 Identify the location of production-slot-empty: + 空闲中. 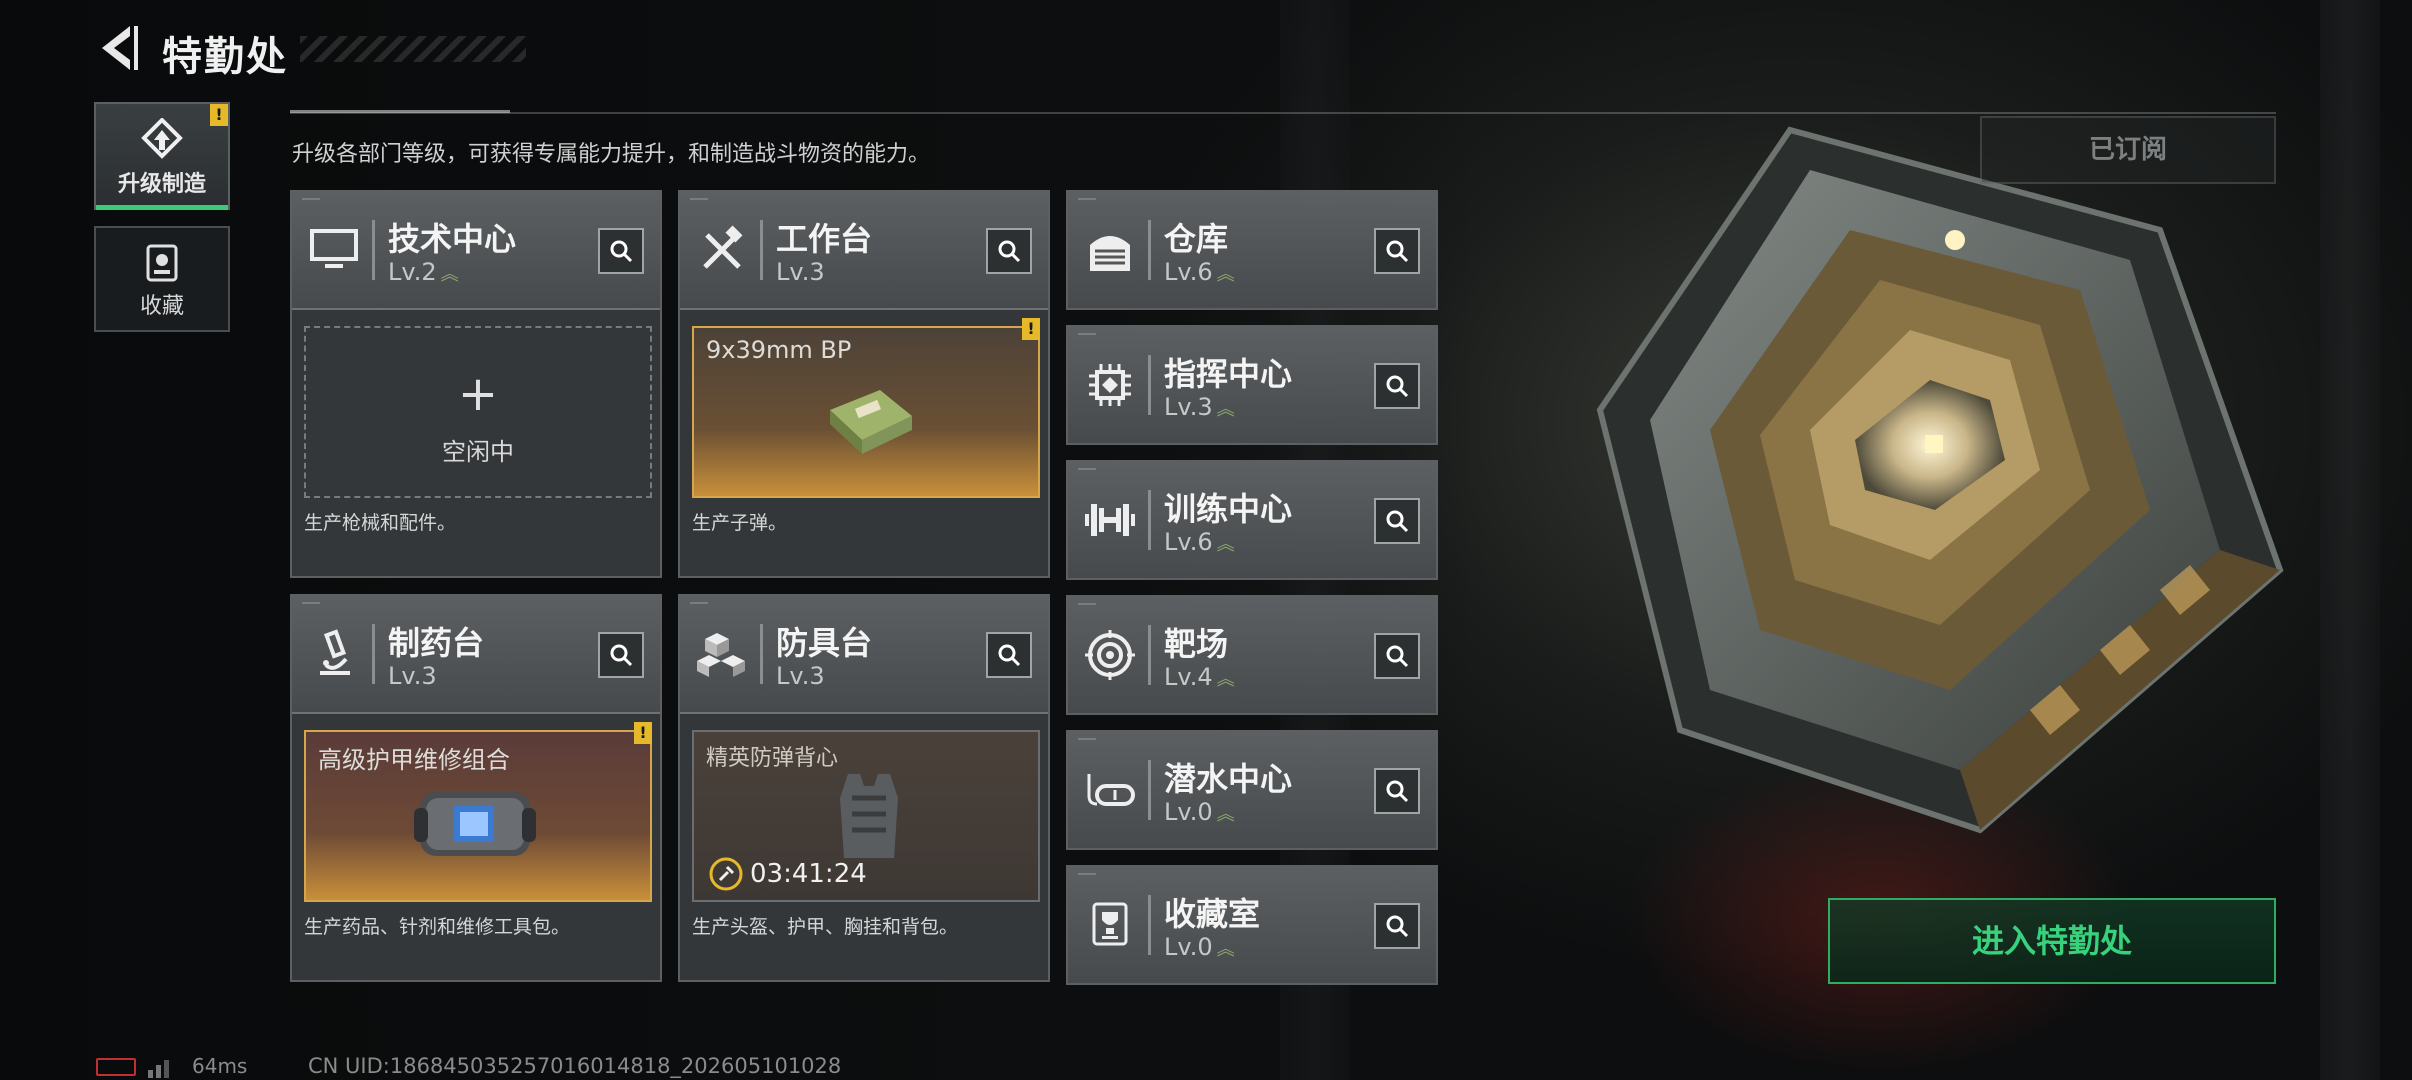
(478, 412).